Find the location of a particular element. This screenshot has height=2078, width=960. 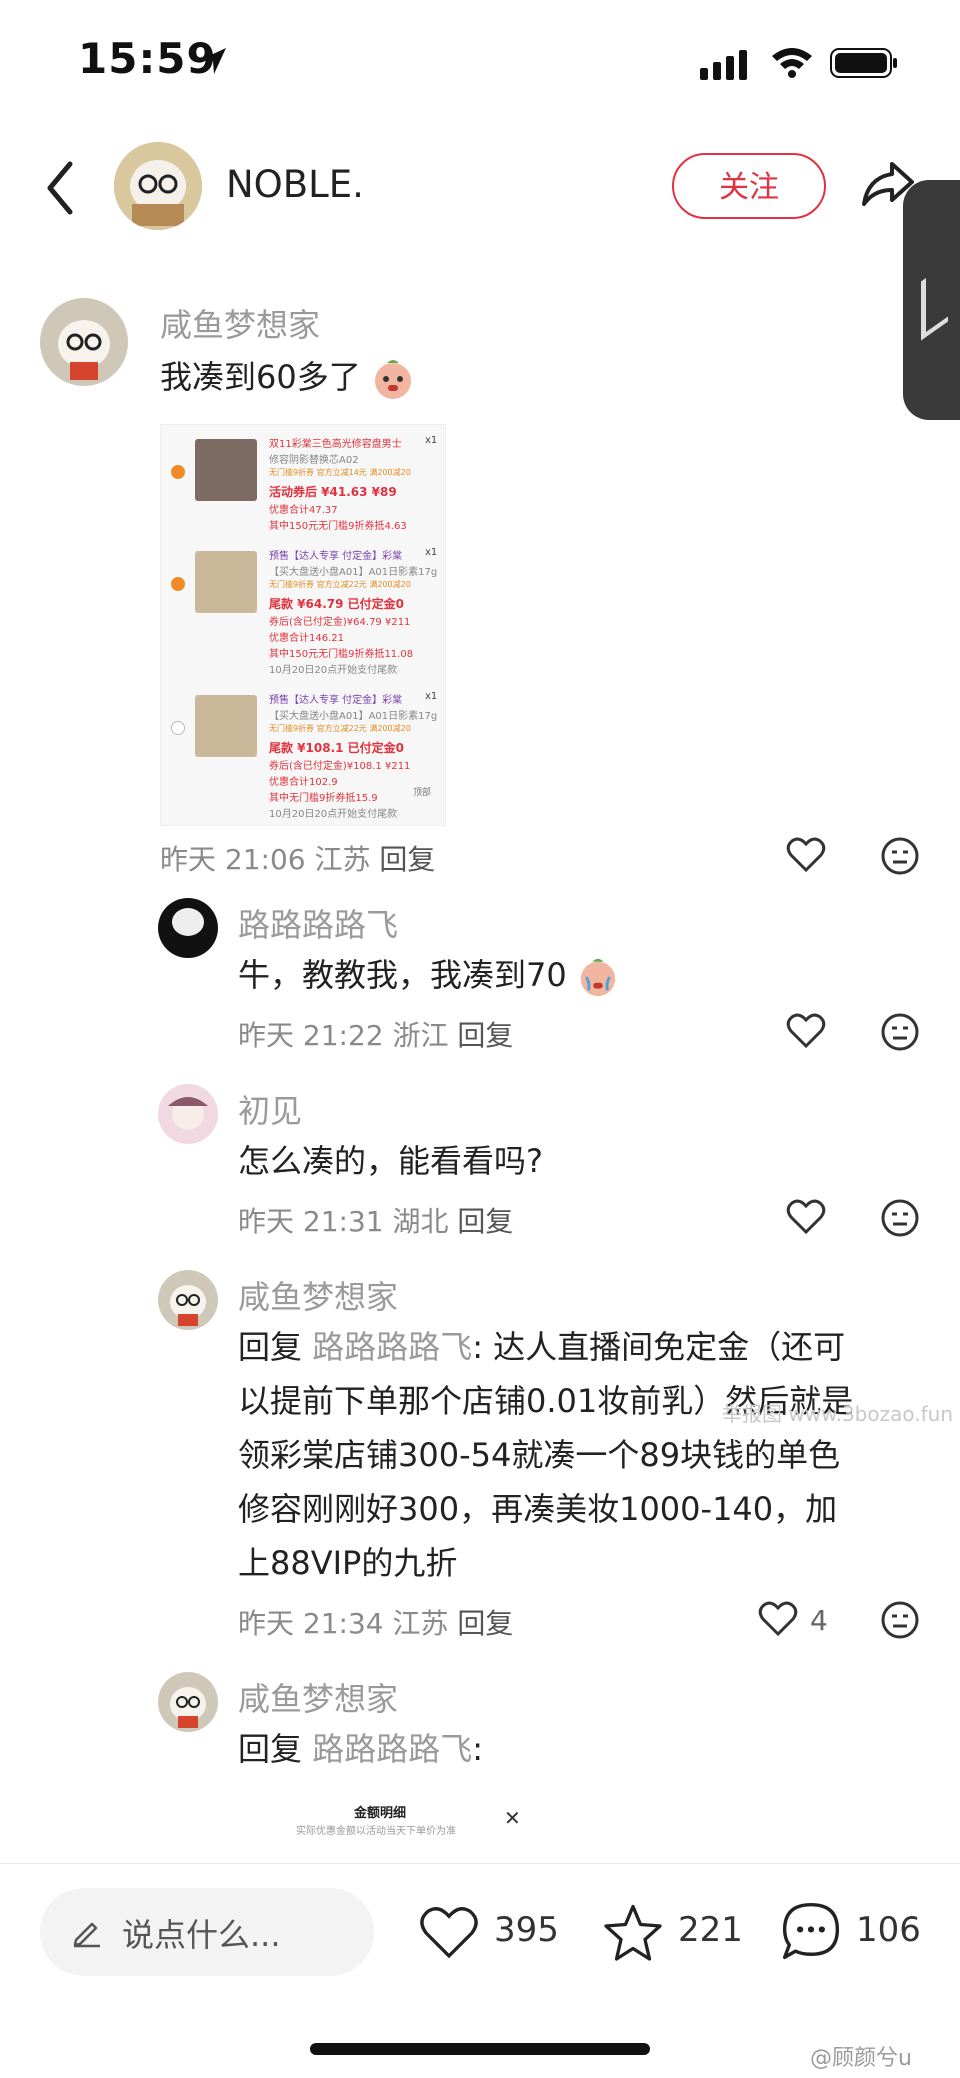

comment-meta: 昨天 21:06 江苏 回复 is located at coordinates (297, 858).